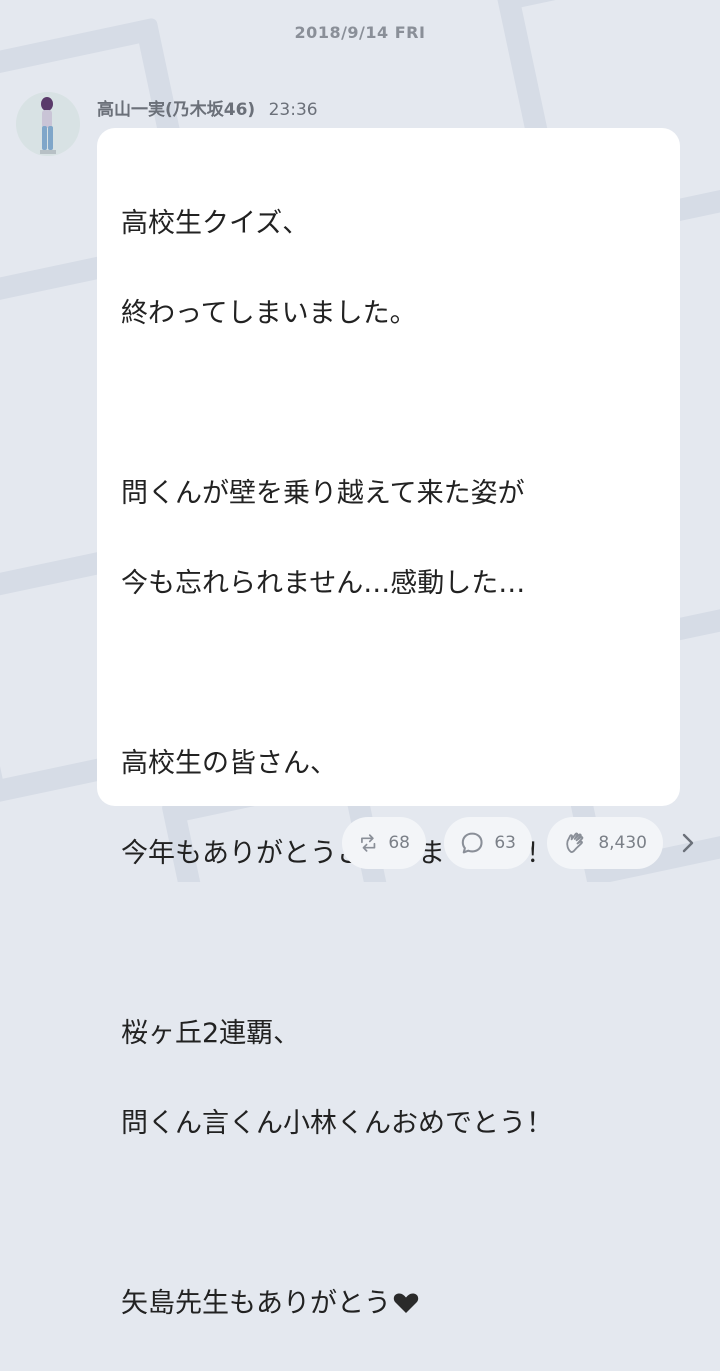  What do you see at coordinates (688, 843) in the screenshot?
I see `chevron-right-icon` at bounding box center [688, 843].